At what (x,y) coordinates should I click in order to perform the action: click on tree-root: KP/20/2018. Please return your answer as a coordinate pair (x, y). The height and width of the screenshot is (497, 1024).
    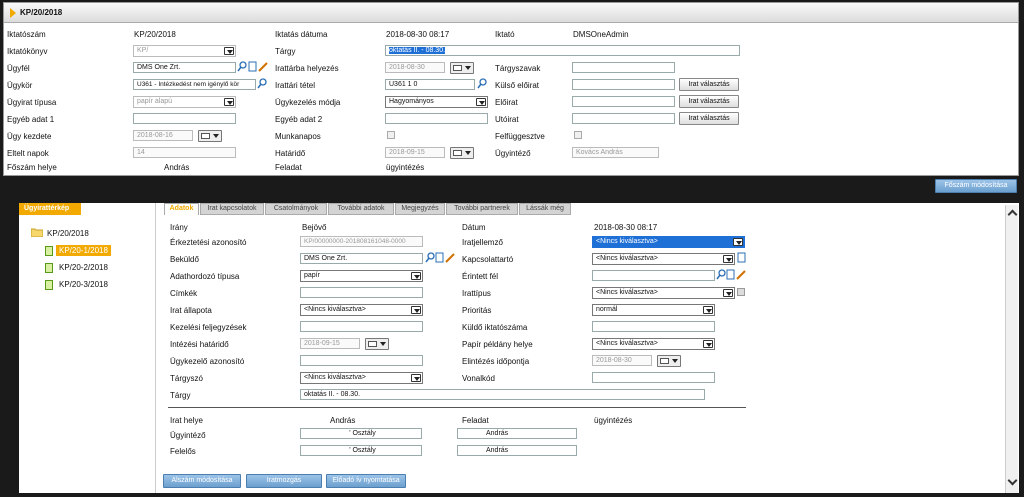
    Looking at the image, I should click on (68, 233).